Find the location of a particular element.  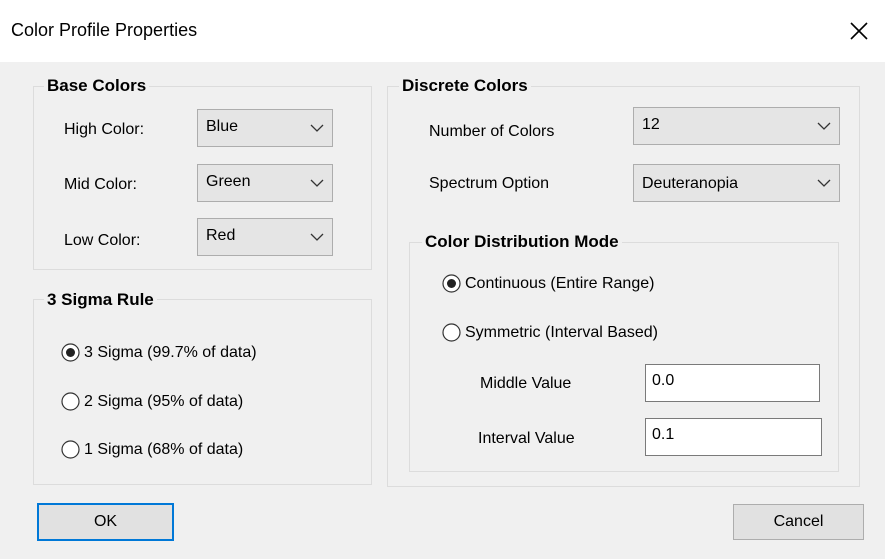

sigma-3-label: 3 Sigma (99.7% of data) is located at coordinates (170, 352).